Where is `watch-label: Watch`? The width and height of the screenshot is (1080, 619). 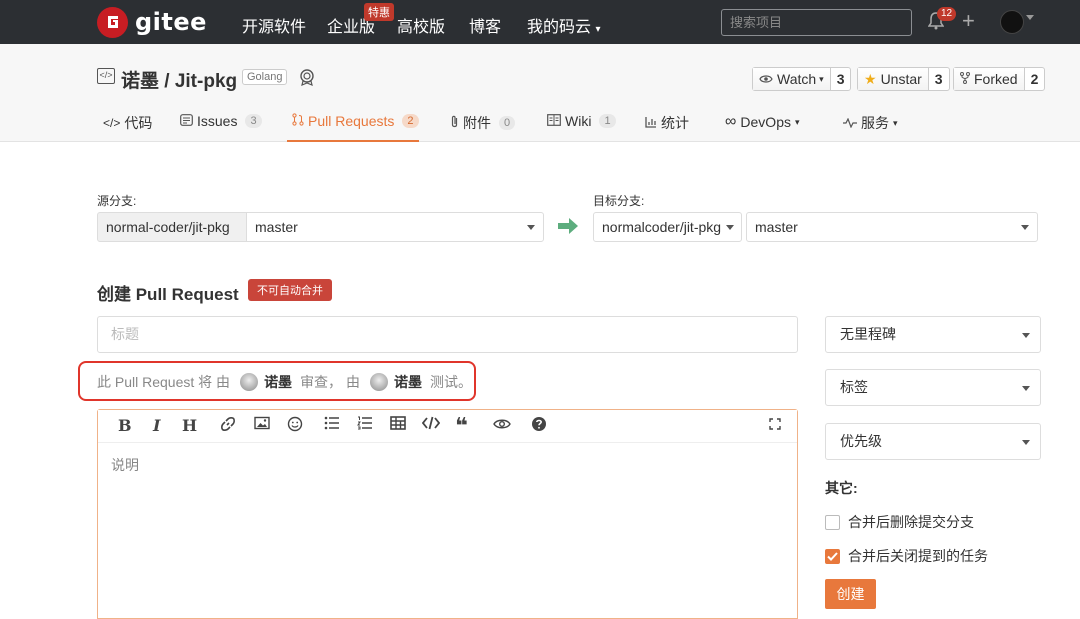
watch-label: Watch is located at coordinates (797, 79).